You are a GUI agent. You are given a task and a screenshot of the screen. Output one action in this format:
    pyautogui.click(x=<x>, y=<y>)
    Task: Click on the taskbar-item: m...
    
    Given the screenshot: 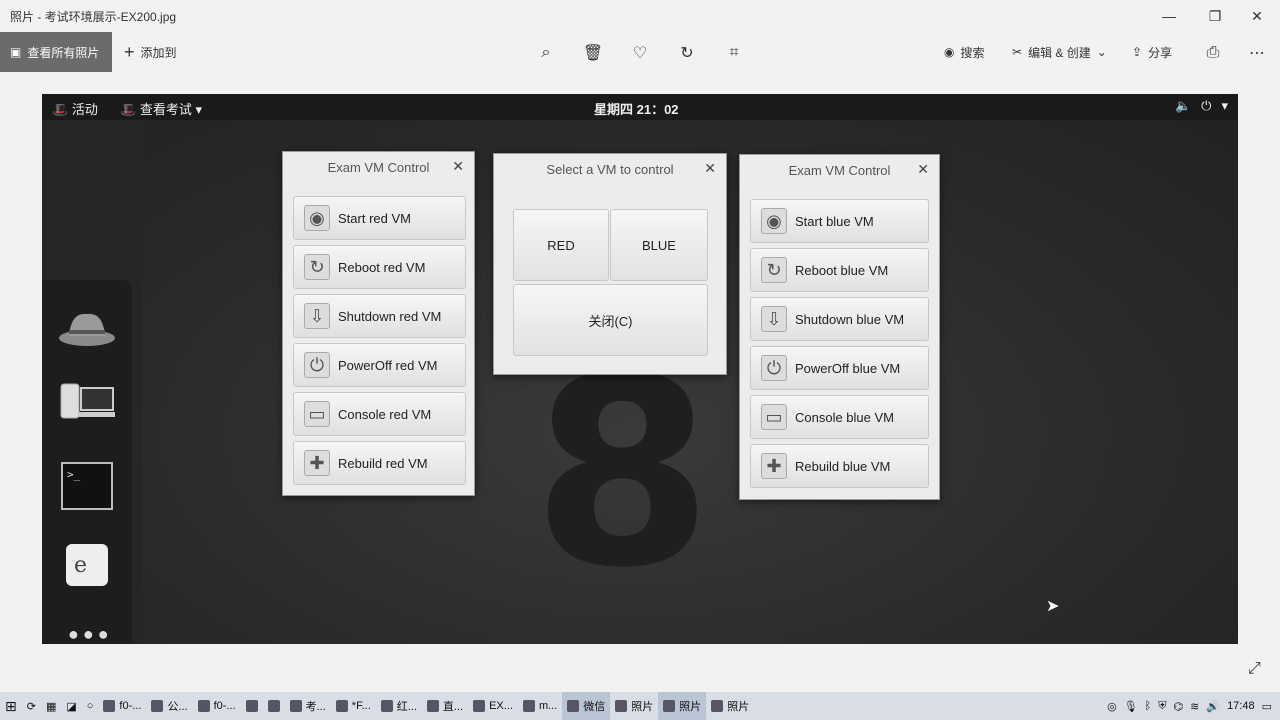 What is the action you would take?
    pyautogui.click(x=540, y=706)
    